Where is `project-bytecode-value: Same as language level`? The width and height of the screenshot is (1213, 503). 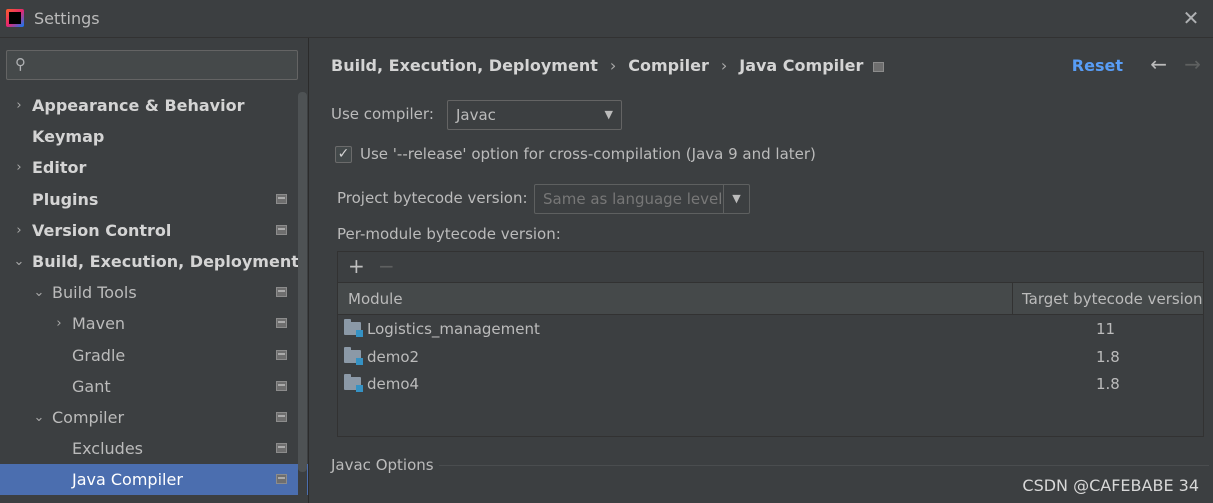 project-bytecode-value: Same as language level is located at coordinates (633, 199).